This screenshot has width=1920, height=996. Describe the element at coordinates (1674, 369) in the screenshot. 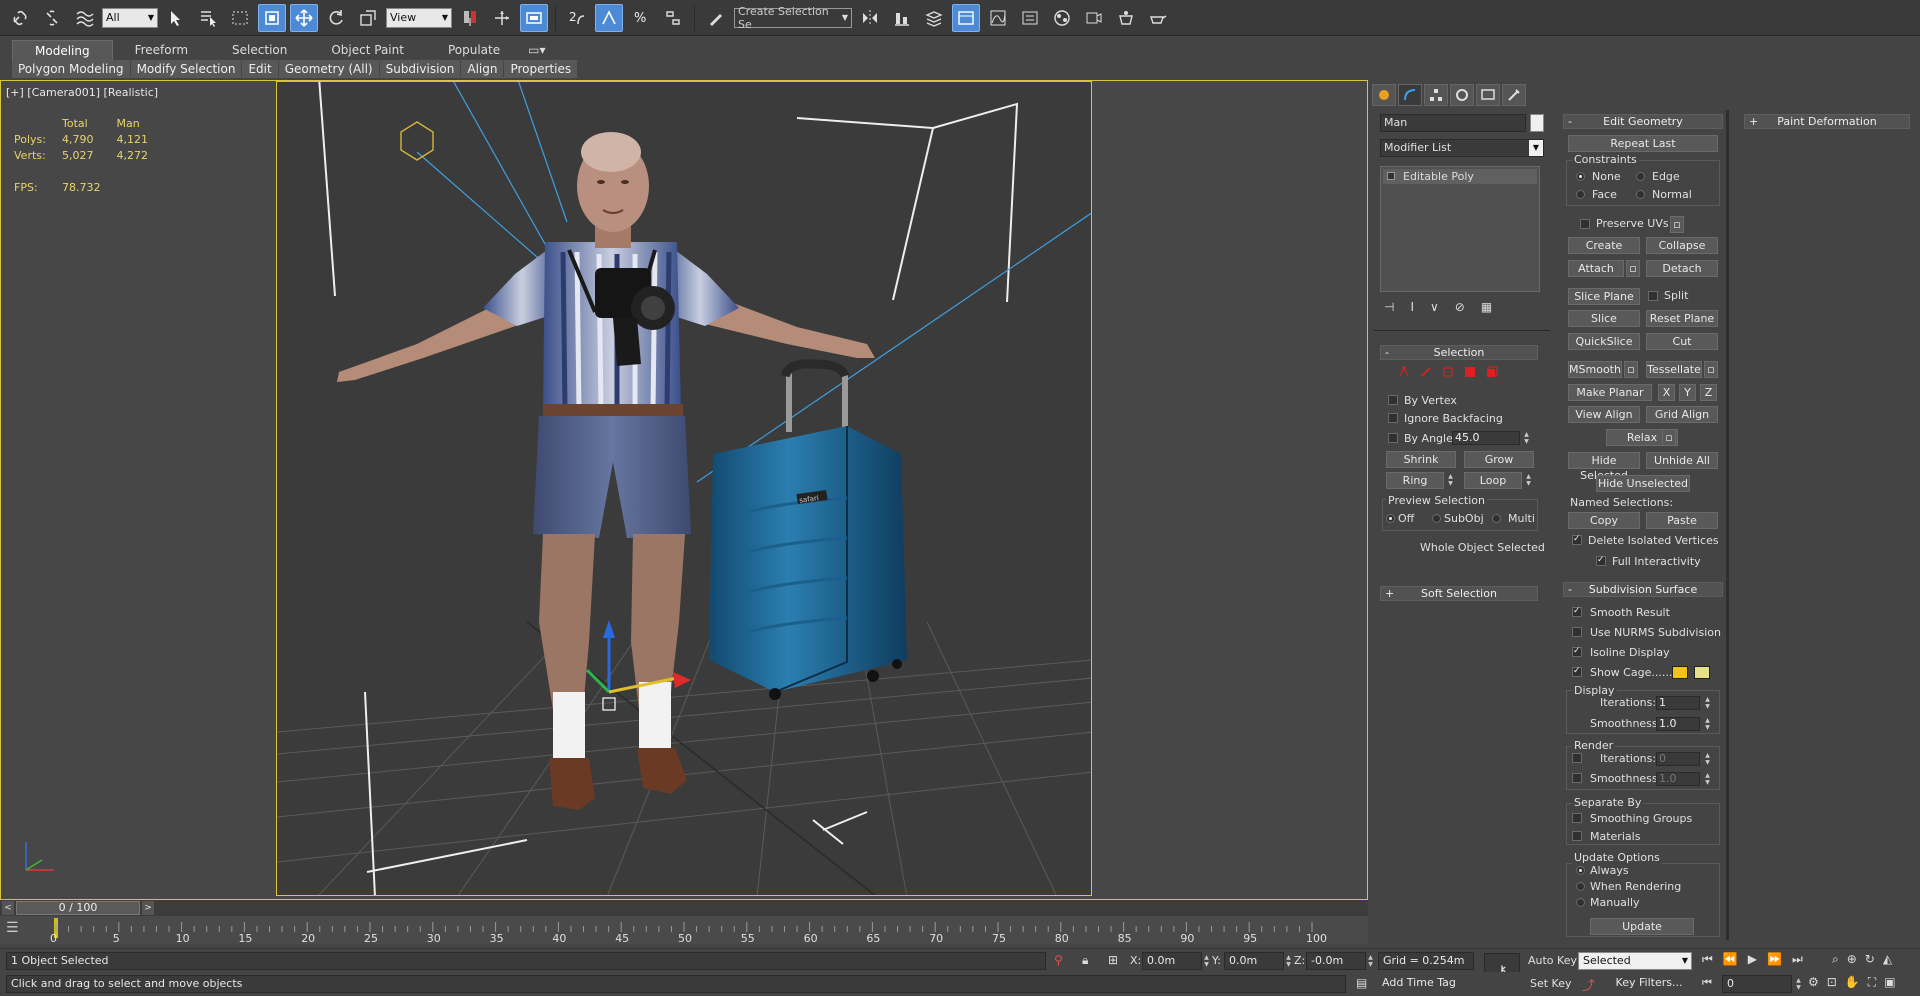

I see `tessellate-button: Tessellate` at that location.